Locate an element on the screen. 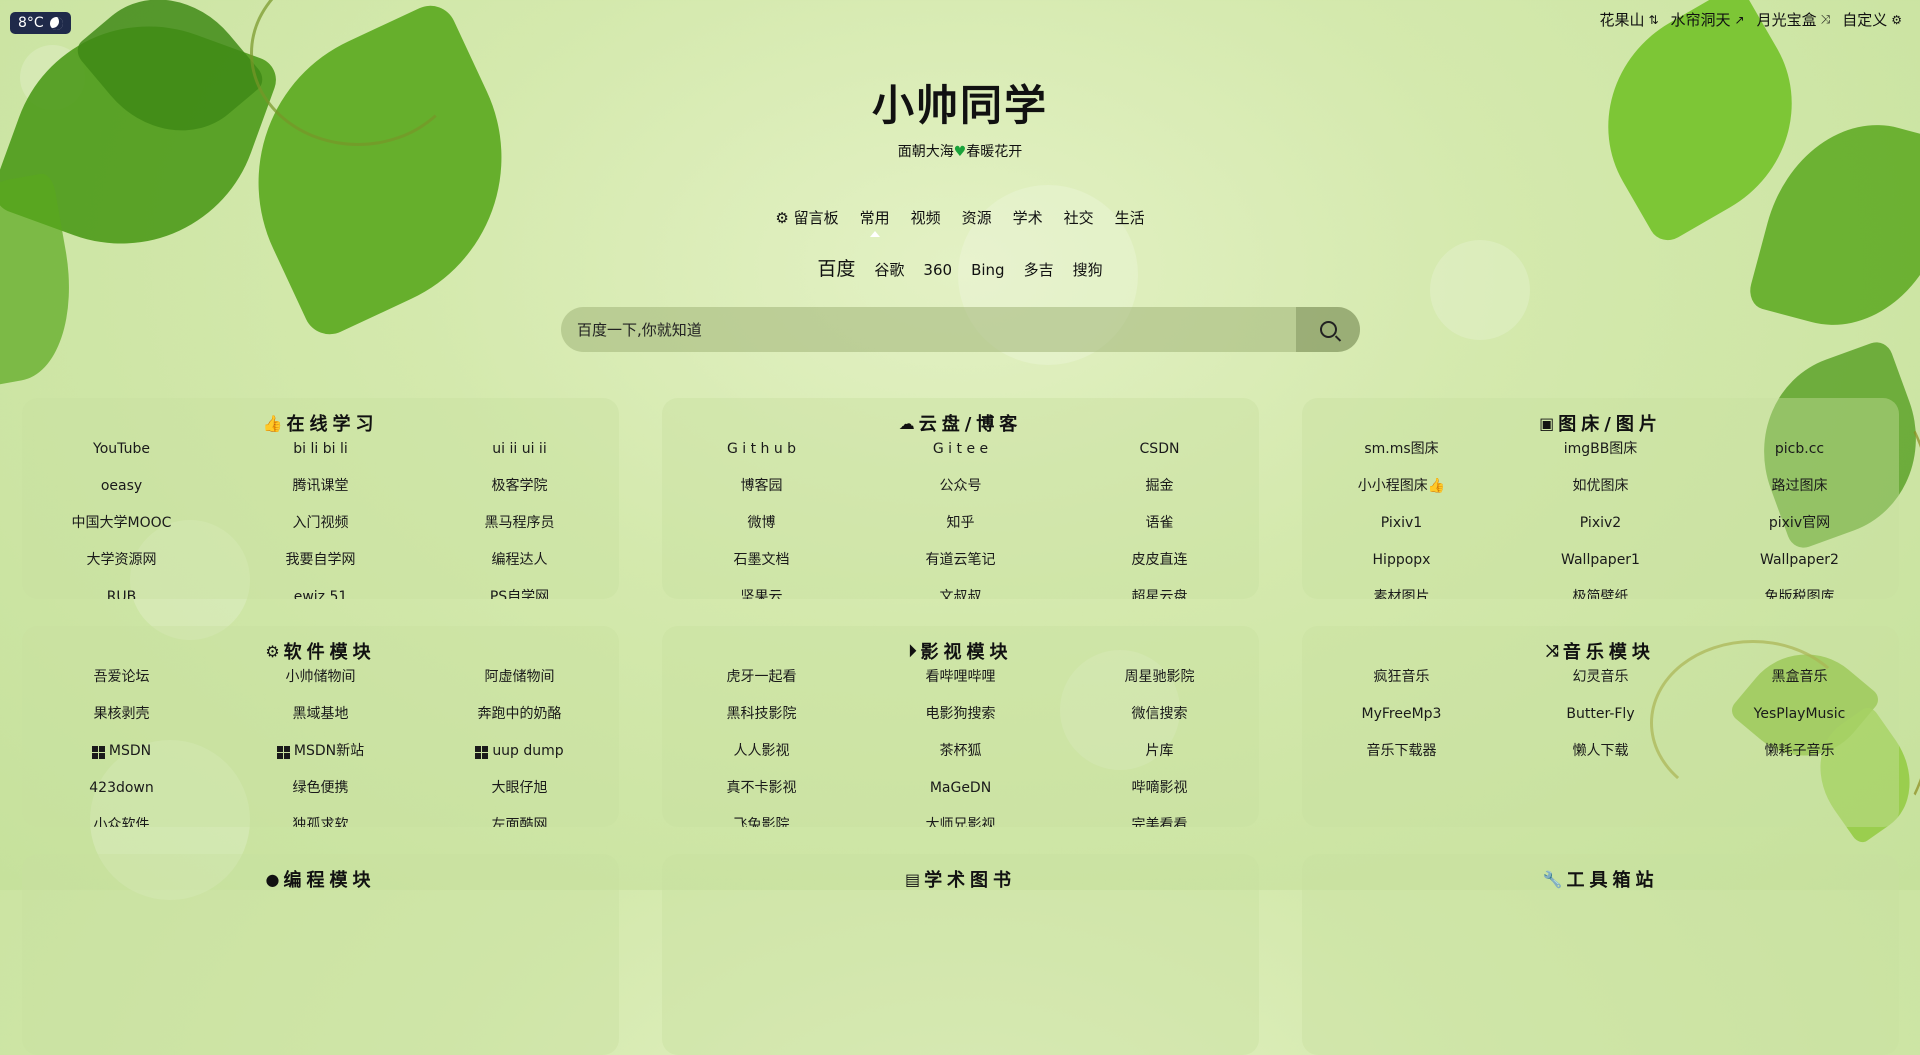 Image resolution: width=1920 pixels, height=1055 pixels. site-link: 素材图片 is located at coordinates (1401, 592).